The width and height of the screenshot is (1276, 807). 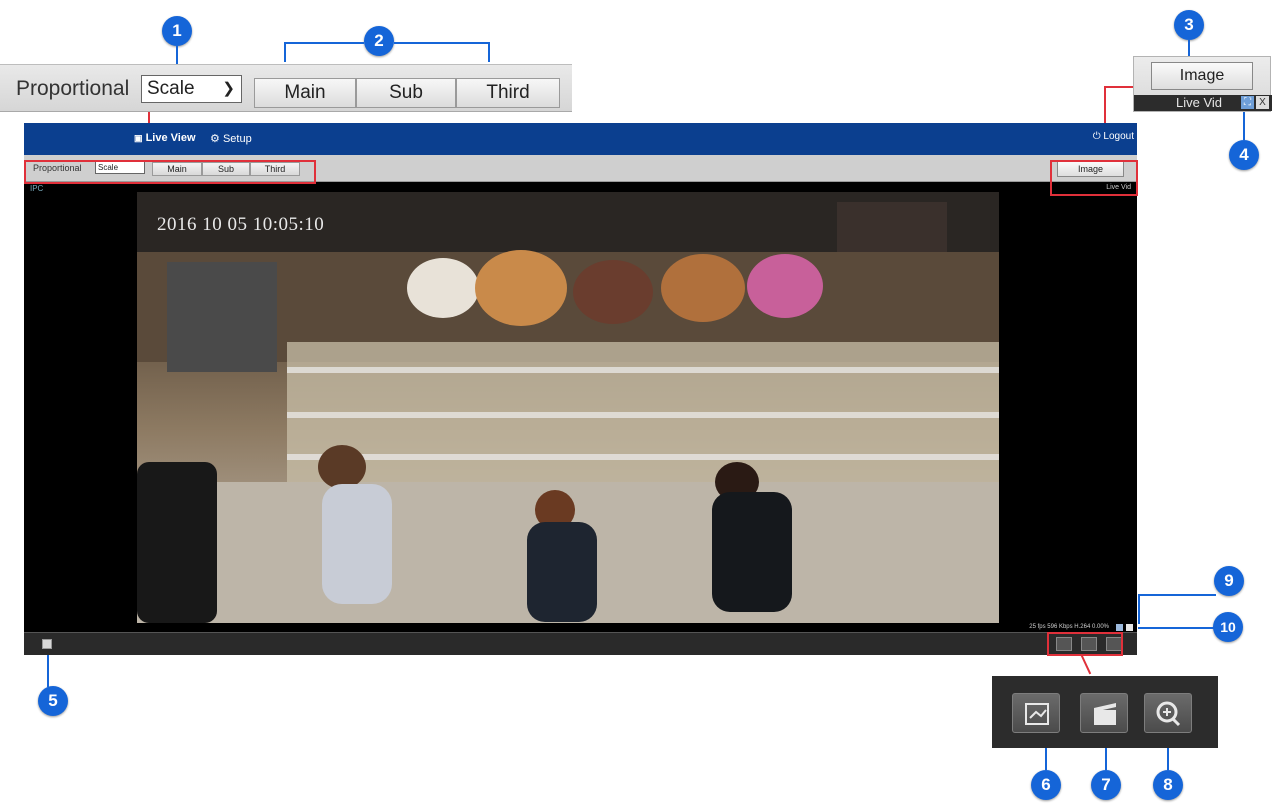 I want to click on ratio-toggle-icon, so click(x=1129, y=627).